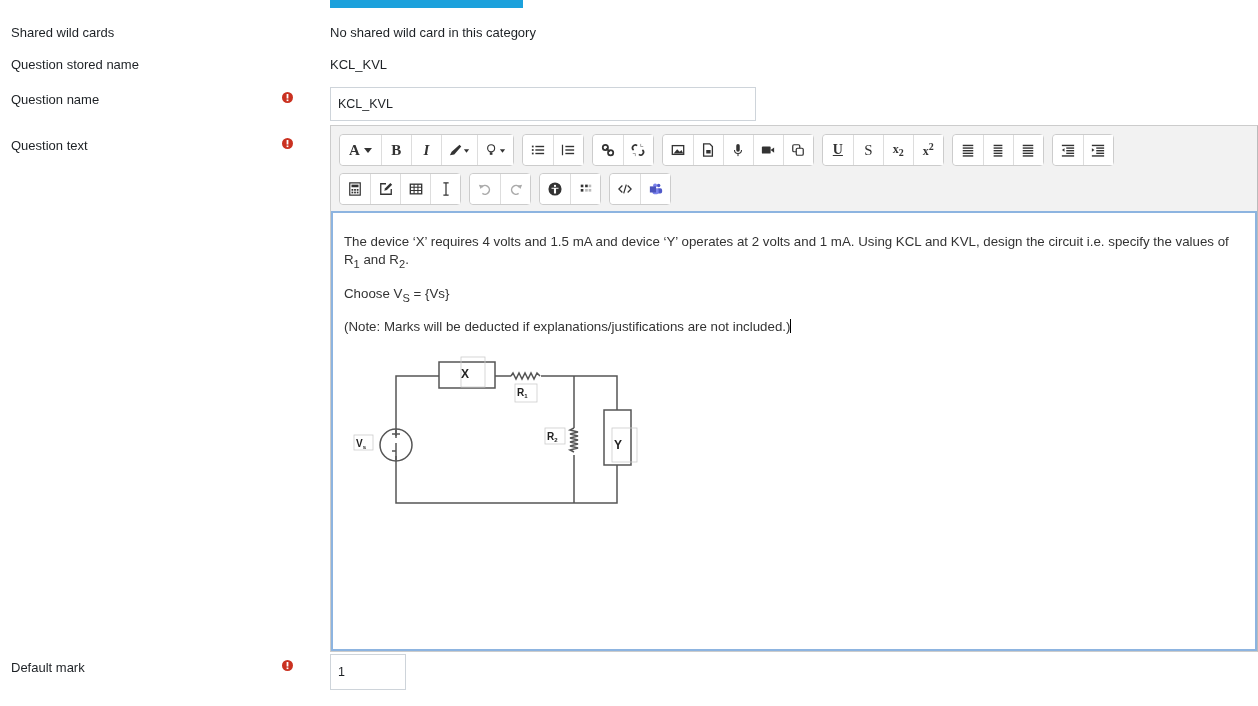 This screenshot has height=706, width=1258. Describe the element at coordinates (368, 672) in the screenshot. I see `default-mark-field: 1` at that location.